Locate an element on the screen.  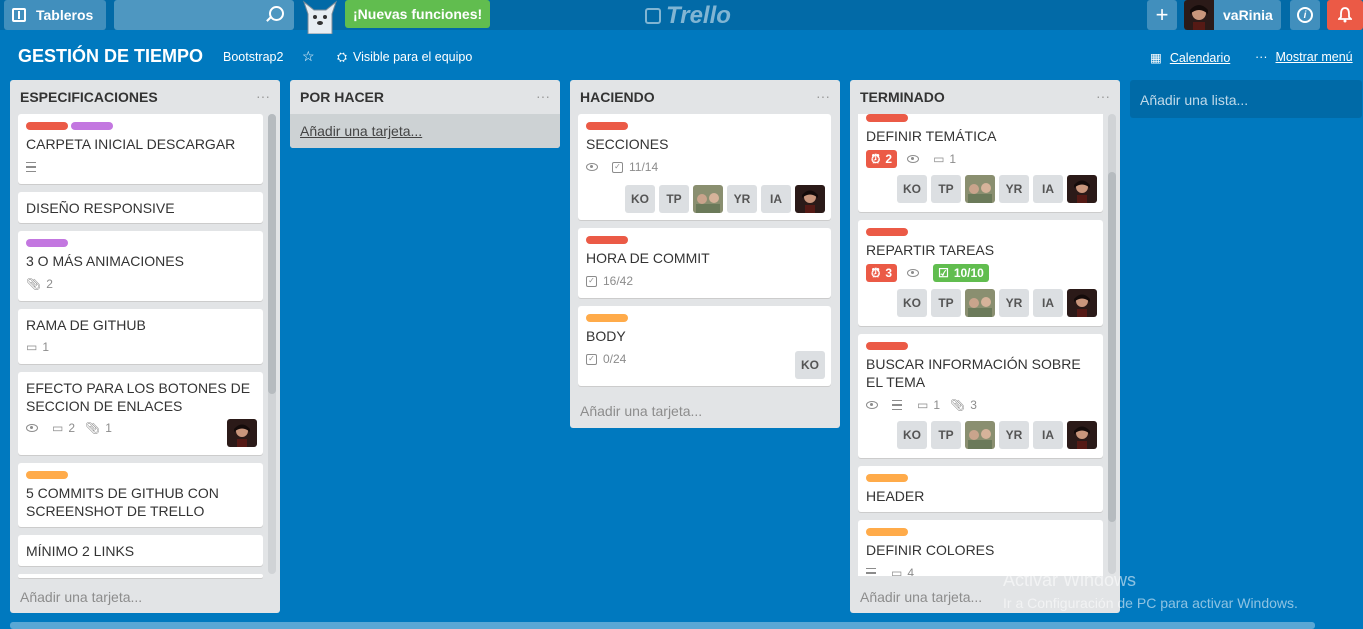
search-input is located at coordinates (204, 15).